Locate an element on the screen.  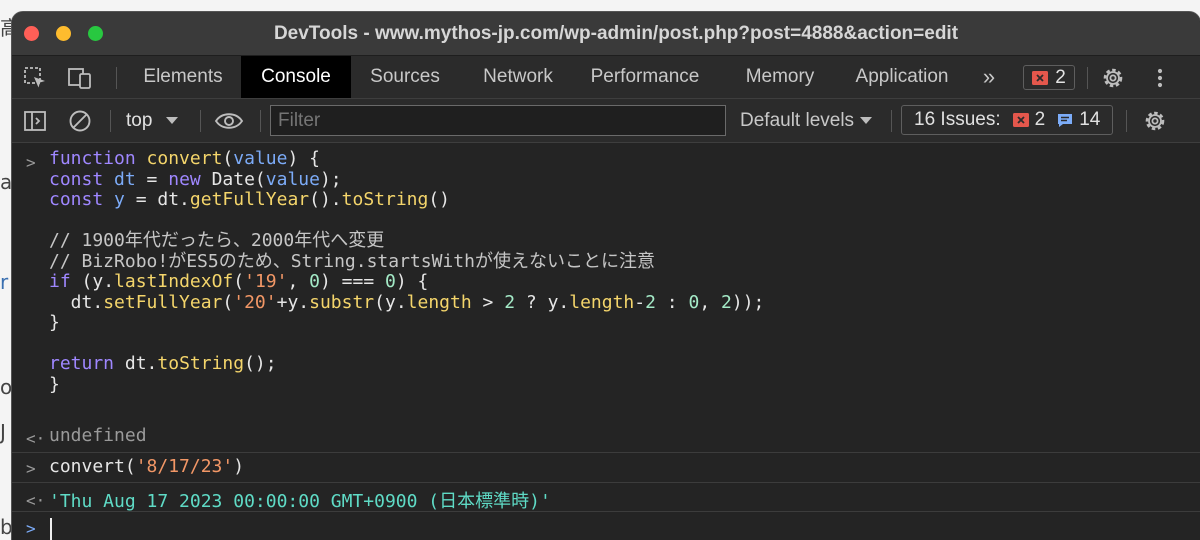
background-text: o is located at coordinates (6, 387).